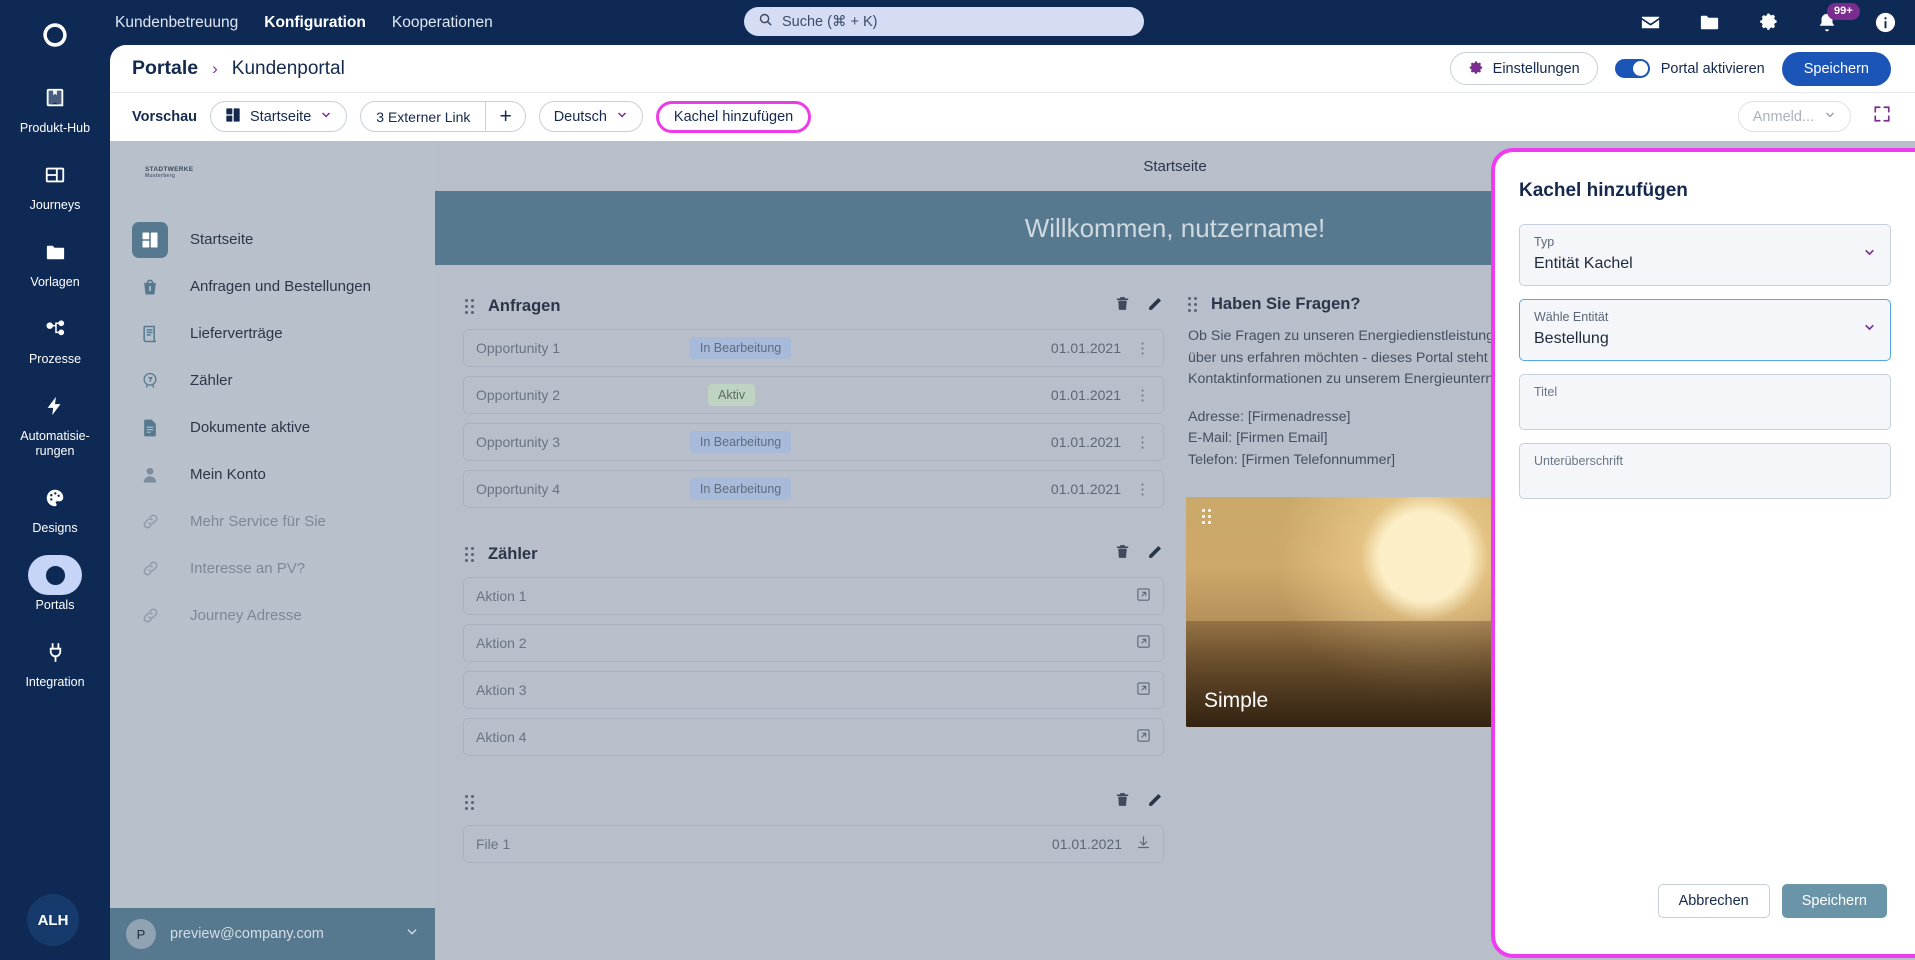 This screenshot has width=1915, height=960. Describe the element at coordinates (504, 116) in the screenshot. I see `add-external-link-button: +` at that location.